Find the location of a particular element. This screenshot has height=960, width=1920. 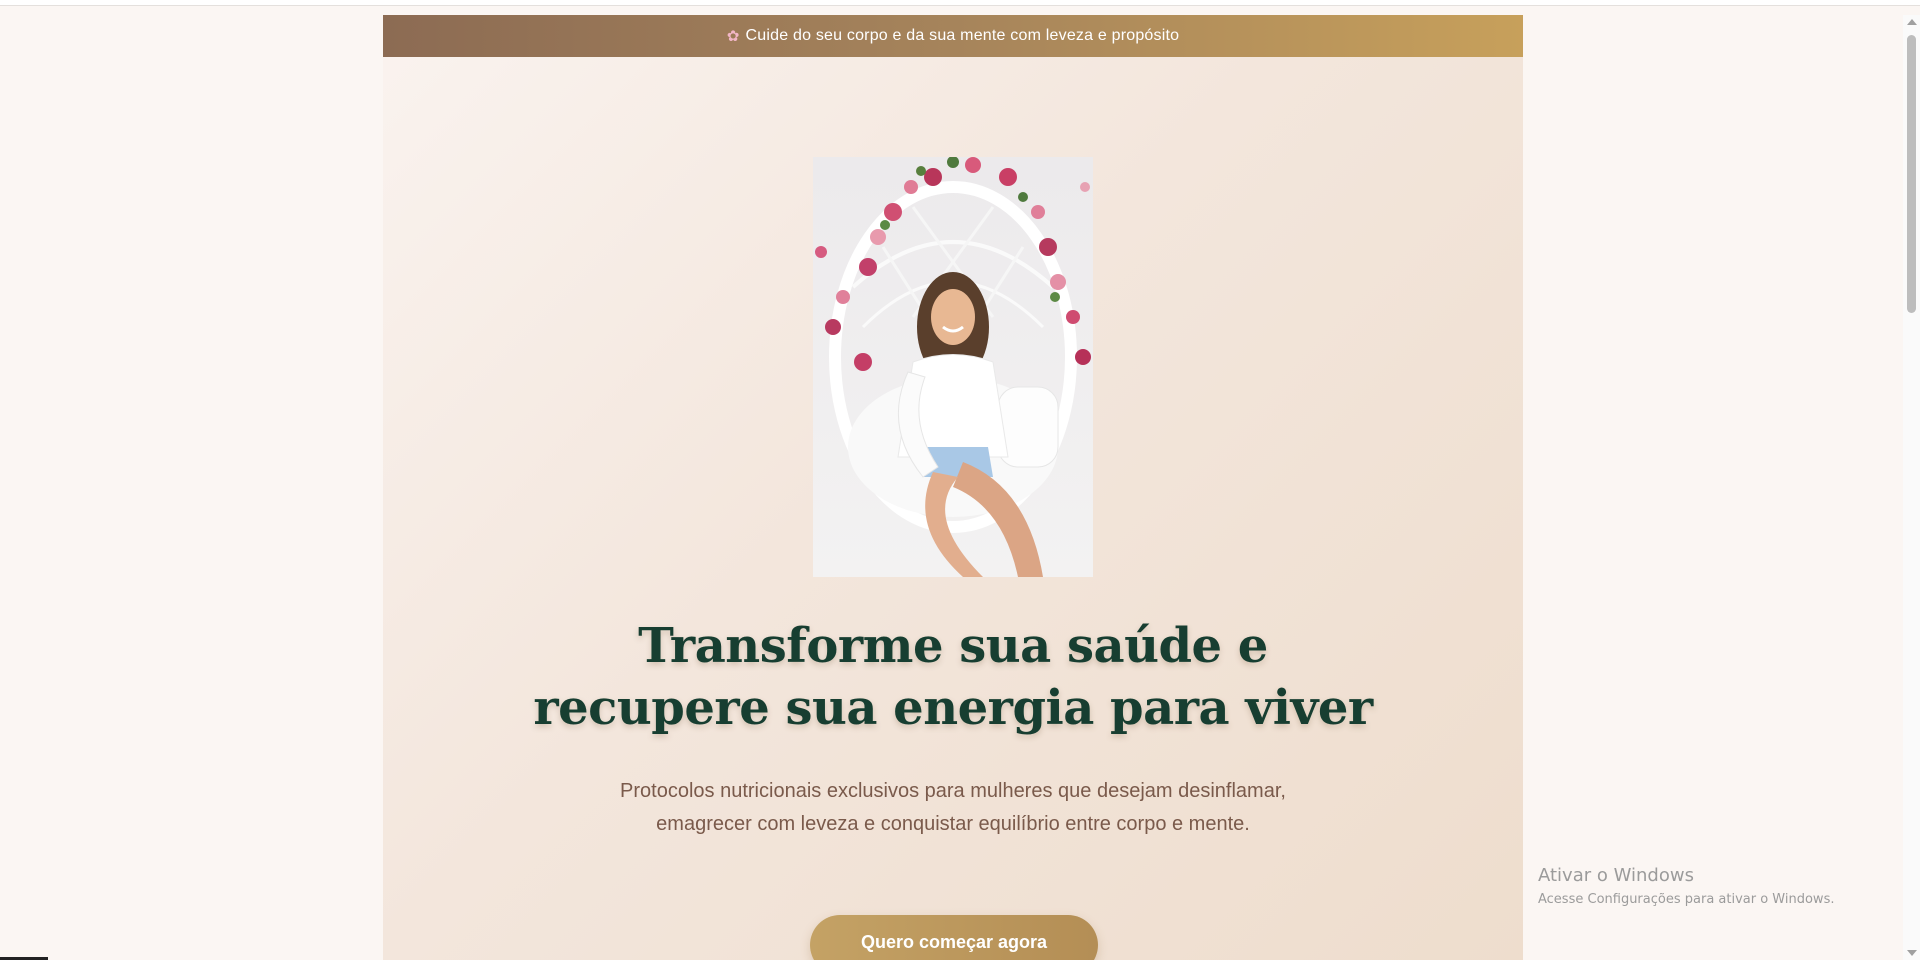

flower-icon: ✿ is located at coordinates (733, 36).